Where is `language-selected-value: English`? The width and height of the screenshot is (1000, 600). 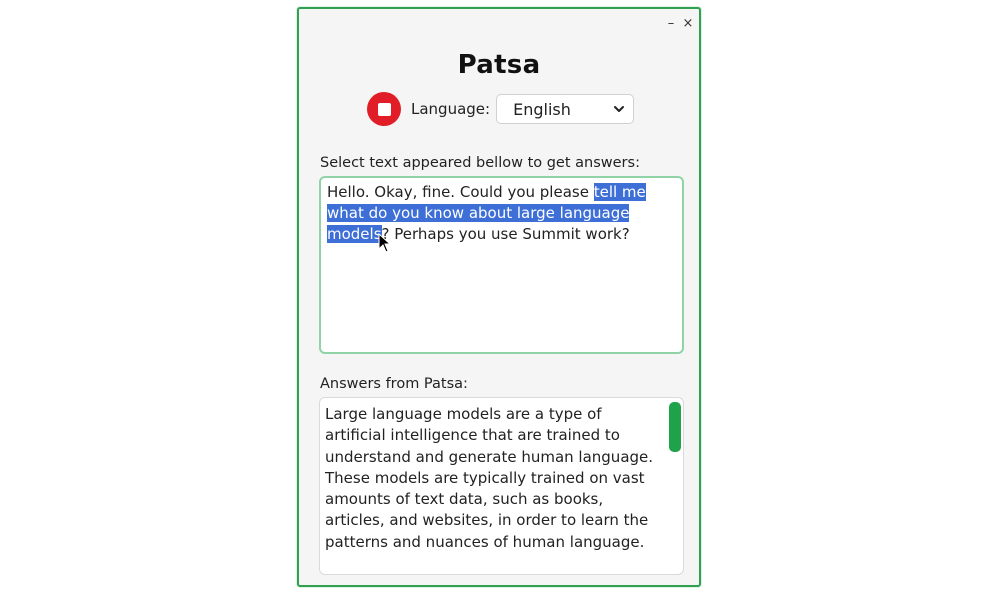
language-selected-value: English is located at coordinates (542, 109).